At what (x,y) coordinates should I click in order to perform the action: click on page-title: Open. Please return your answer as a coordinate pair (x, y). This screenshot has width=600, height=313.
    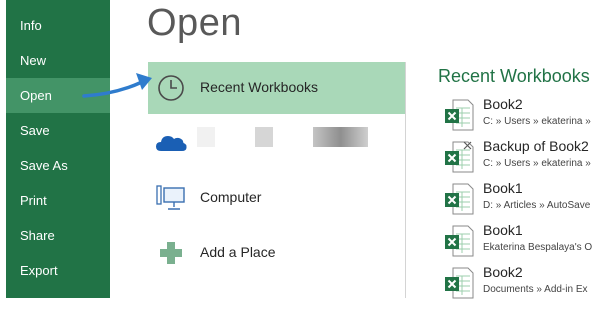
    Looking at the image, I should click on (194, 23).